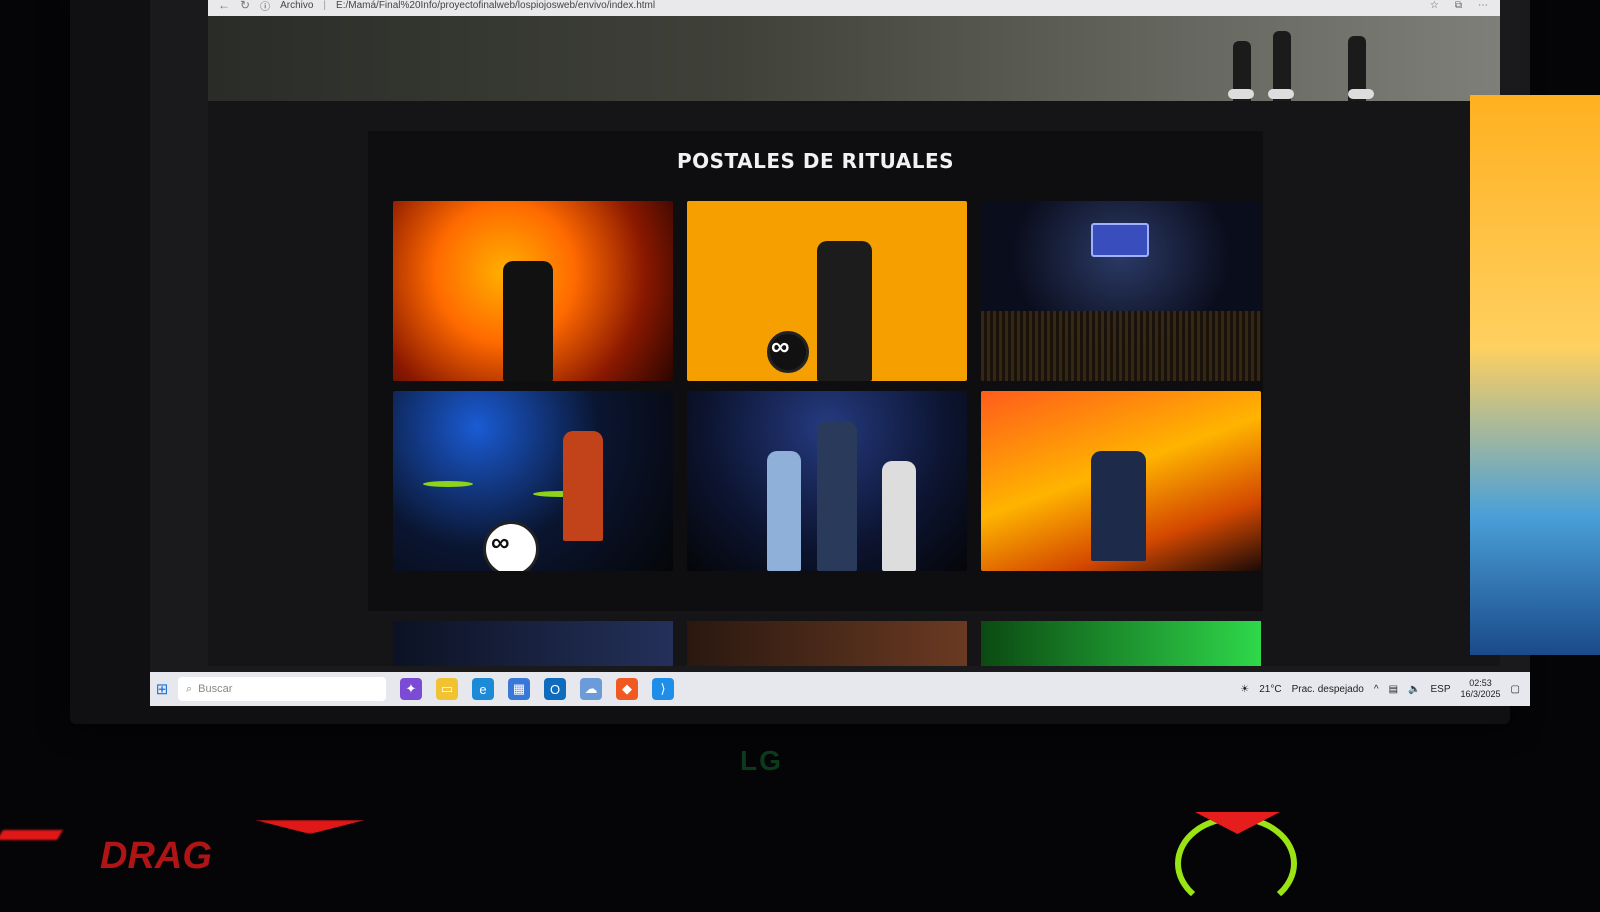 Image resolution: width=1600 pixels, height=912 pixels. I want to click on onedrive-icon: ☁, so click(591, 689).